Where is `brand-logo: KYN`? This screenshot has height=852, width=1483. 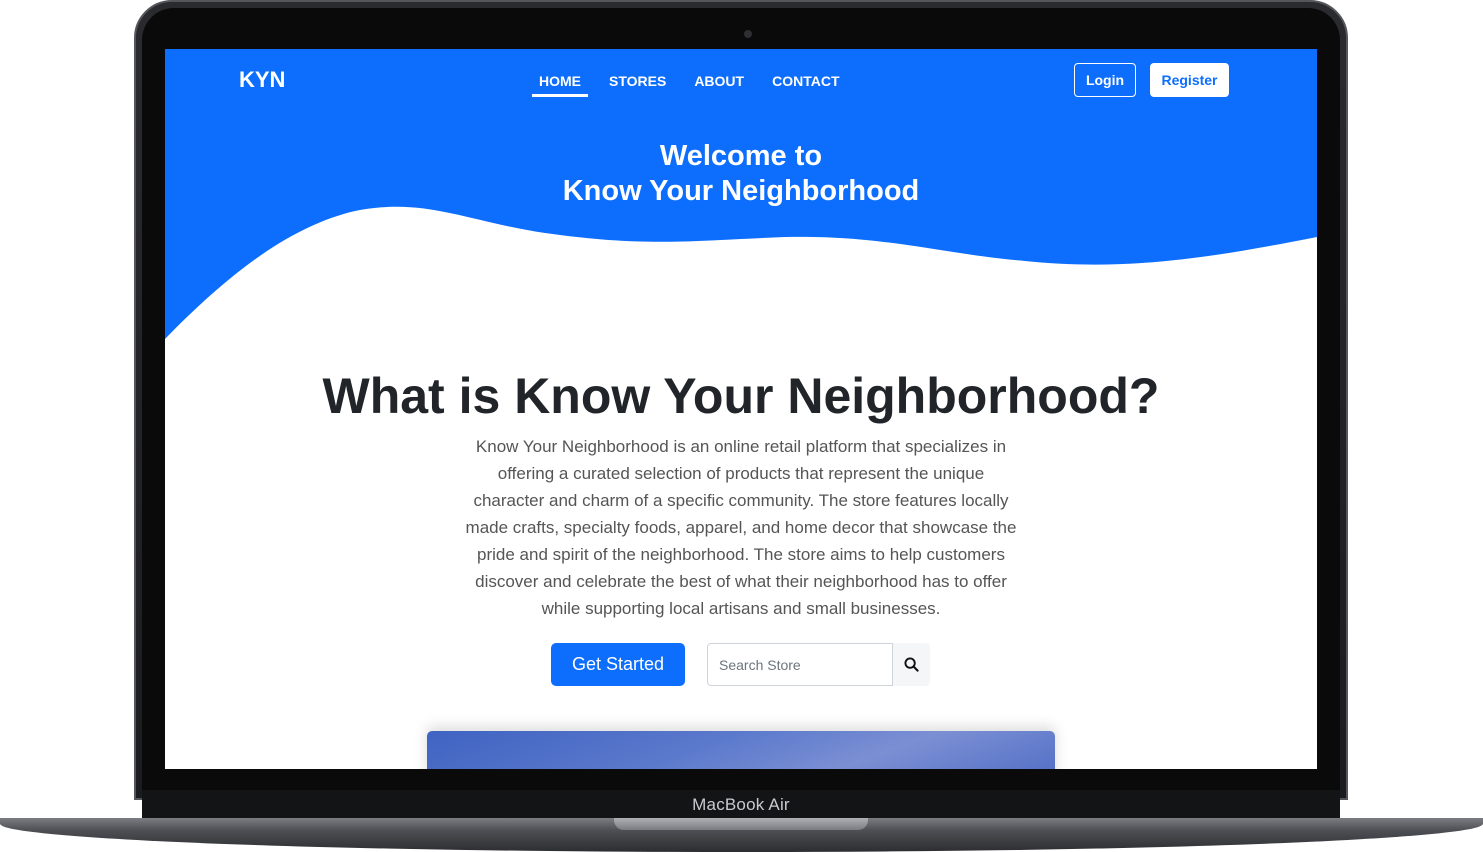
brand-logo: KYN is located at coordinates (262, 80).